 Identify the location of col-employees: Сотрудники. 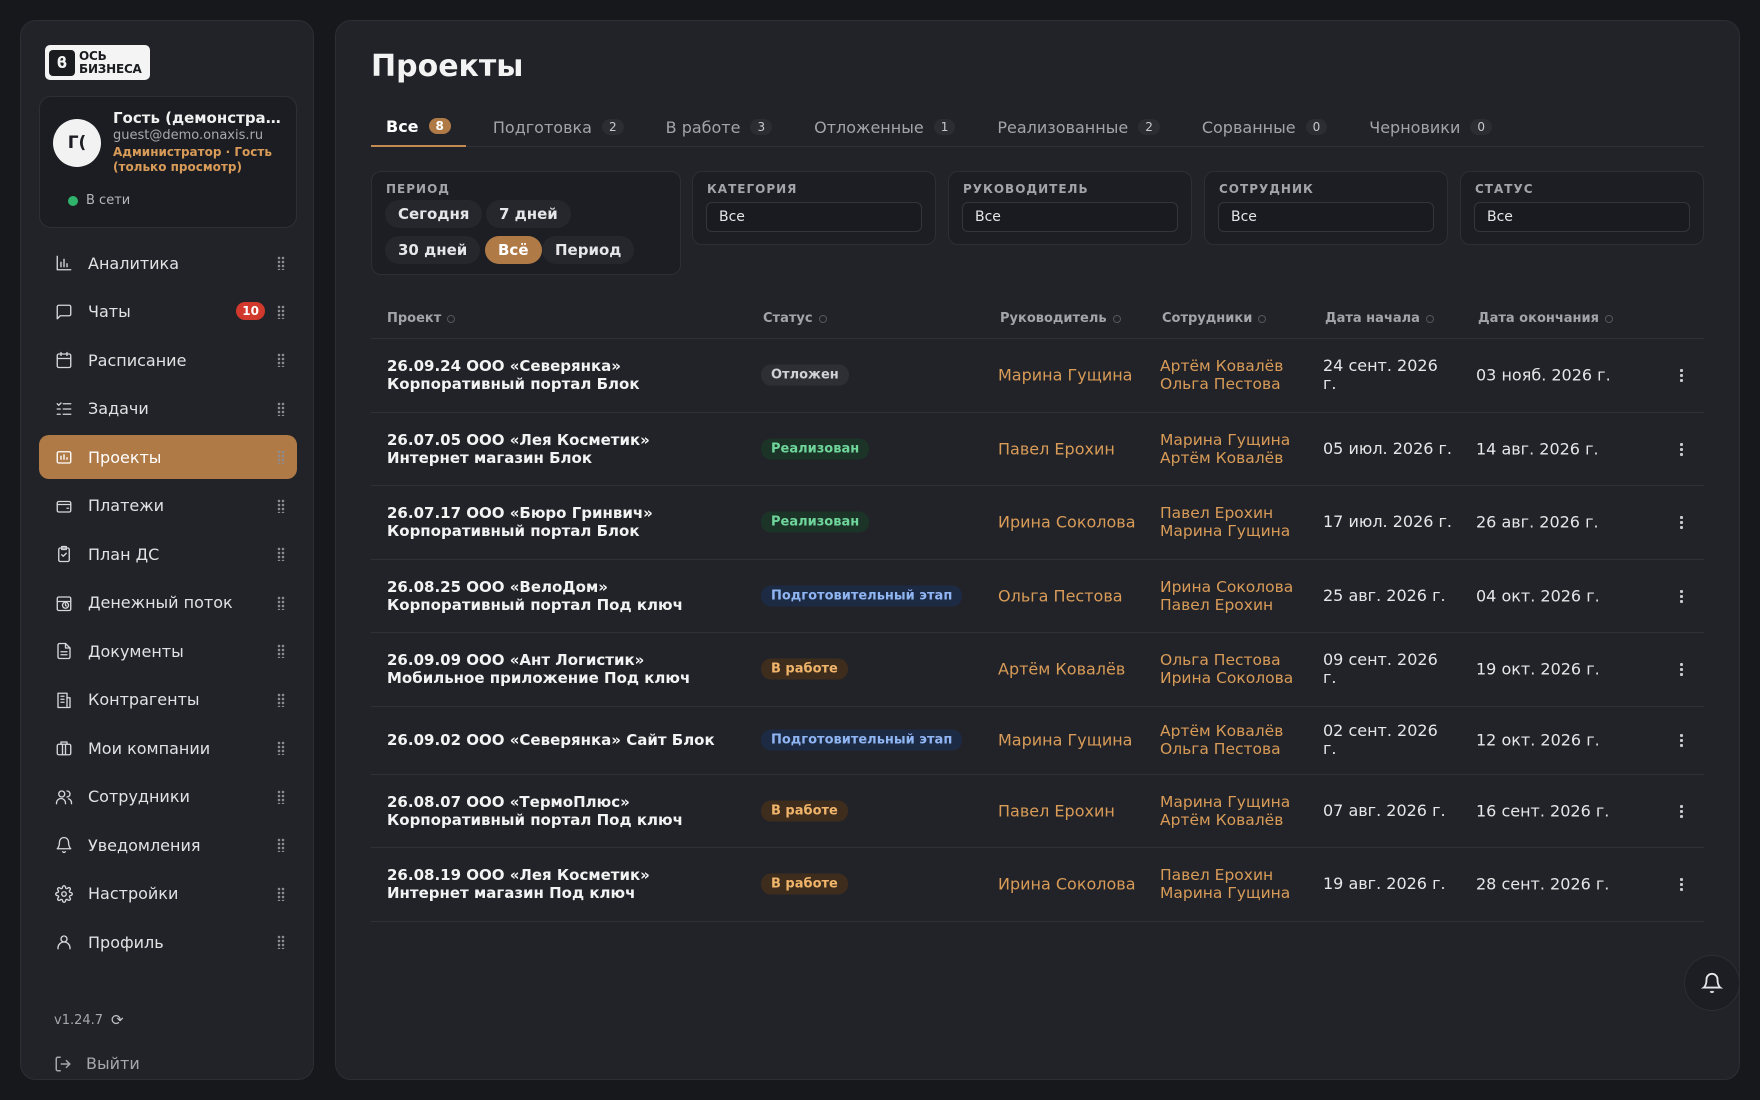
(1214, 318).